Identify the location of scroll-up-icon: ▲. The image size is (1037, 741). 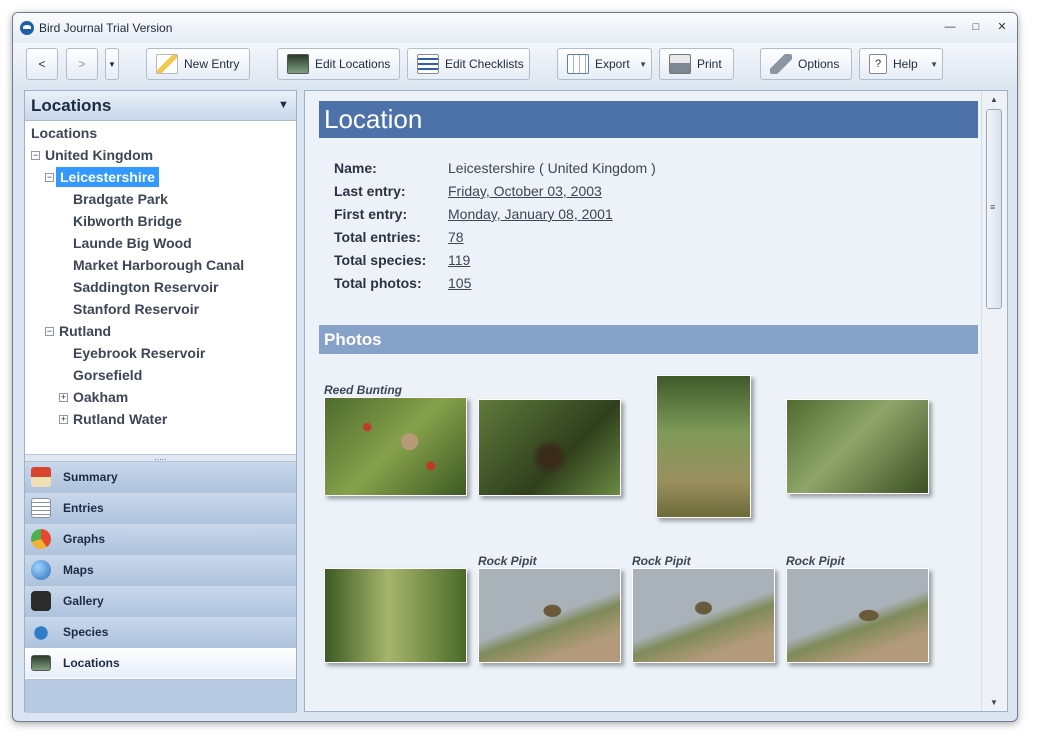
(994, 99).